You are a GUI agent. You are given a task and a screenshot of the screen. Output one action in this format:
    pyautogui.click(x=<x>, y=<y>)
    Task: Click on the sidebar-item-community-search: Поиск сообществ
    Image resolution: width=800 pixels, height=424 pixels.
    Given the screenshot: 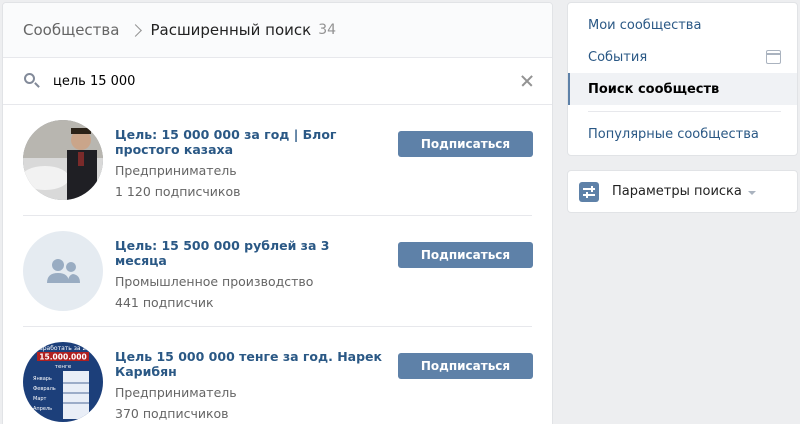 What is the action you would take?
    pyautogui.click(x=682, y=89)
    